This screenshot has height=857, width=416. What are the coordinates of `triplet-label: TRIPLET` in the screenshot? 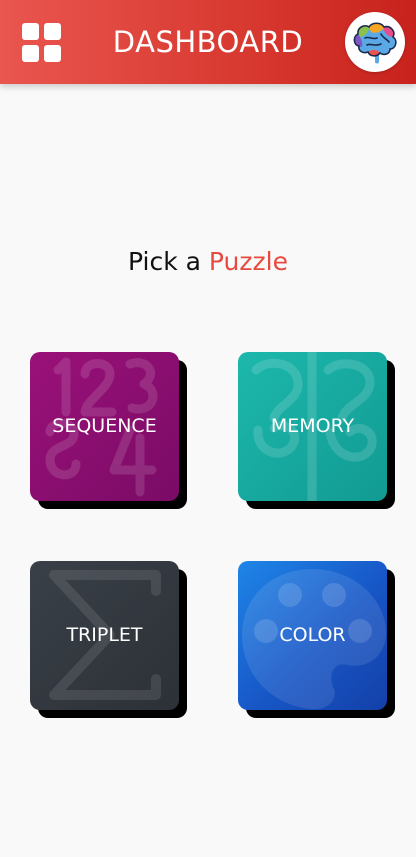 It's located at (104, 635).